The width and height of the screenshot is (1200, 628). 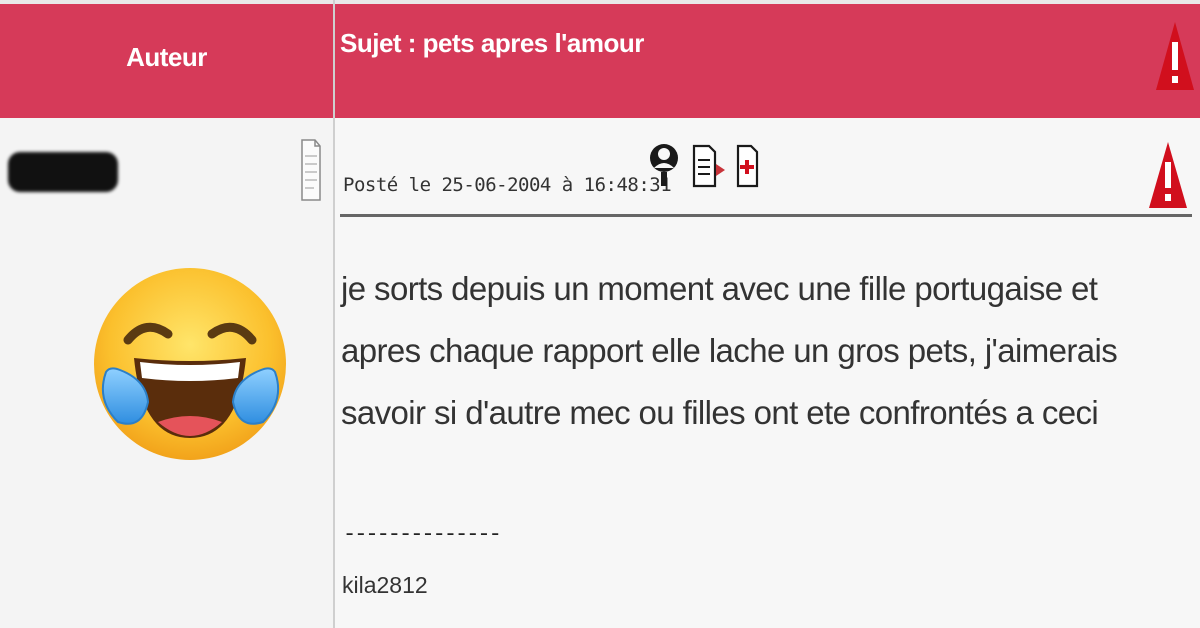 What do you see at coordinates (709, 166) in the screenshot?
I see `quote-icon` at bounding box center [709, 166].